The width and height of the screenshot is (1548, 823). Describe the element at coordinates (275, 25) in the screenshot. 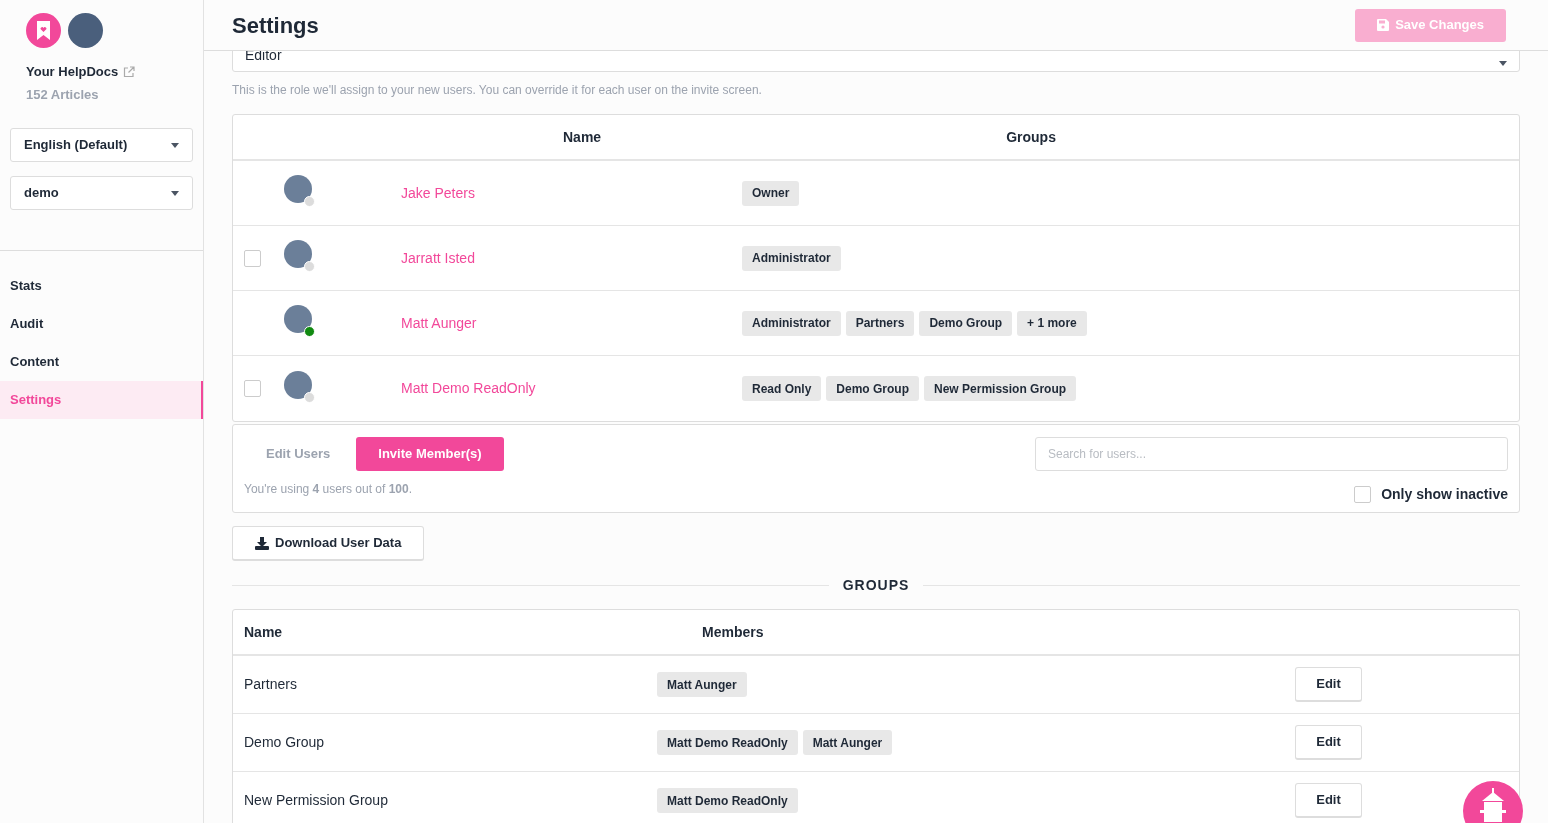

I see `page-title: Settings` at that location.